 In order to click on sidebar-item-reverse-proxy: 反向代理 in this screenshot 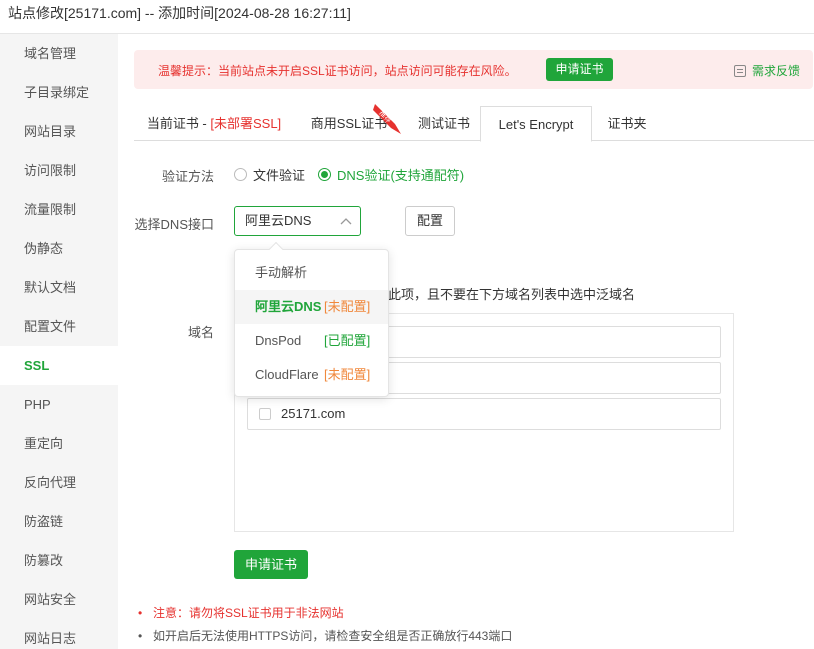, I will do `click(59, 482)`.